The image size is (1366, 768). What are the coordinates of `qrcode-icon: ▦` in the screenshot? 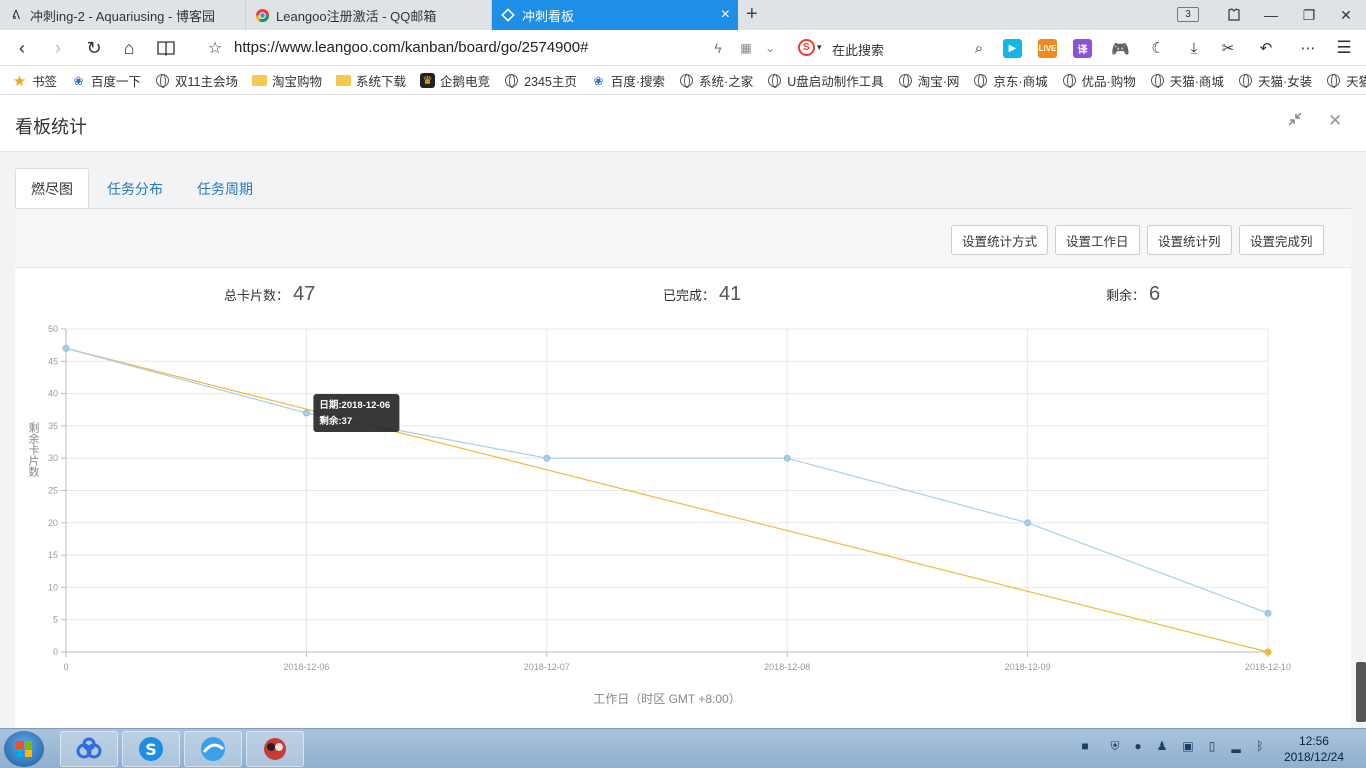 It's located at (746, 48).